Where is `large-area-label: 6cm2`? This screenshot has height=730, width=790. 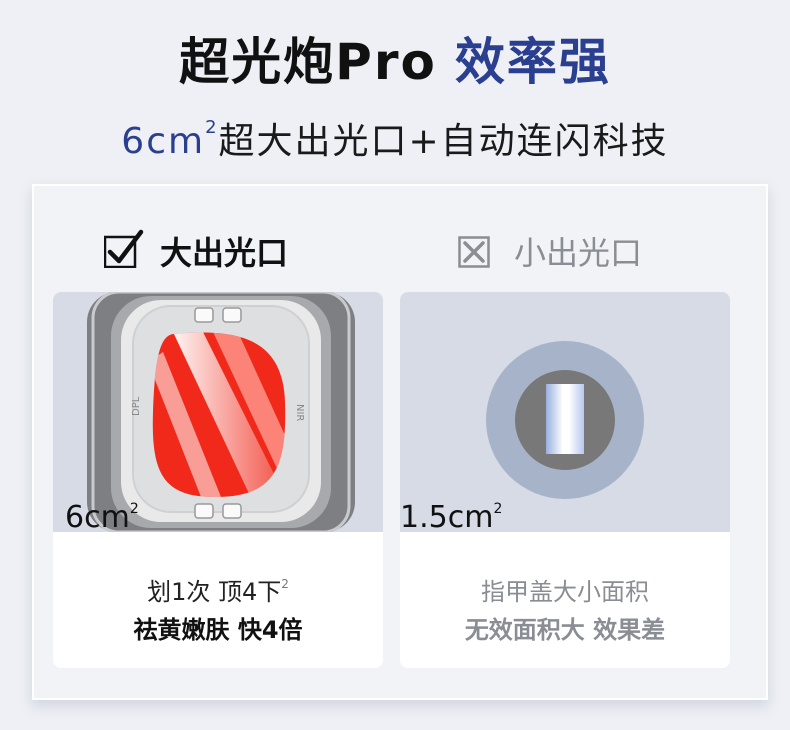
large-area-label: 6cm2 is located at coordinates (102, 517).